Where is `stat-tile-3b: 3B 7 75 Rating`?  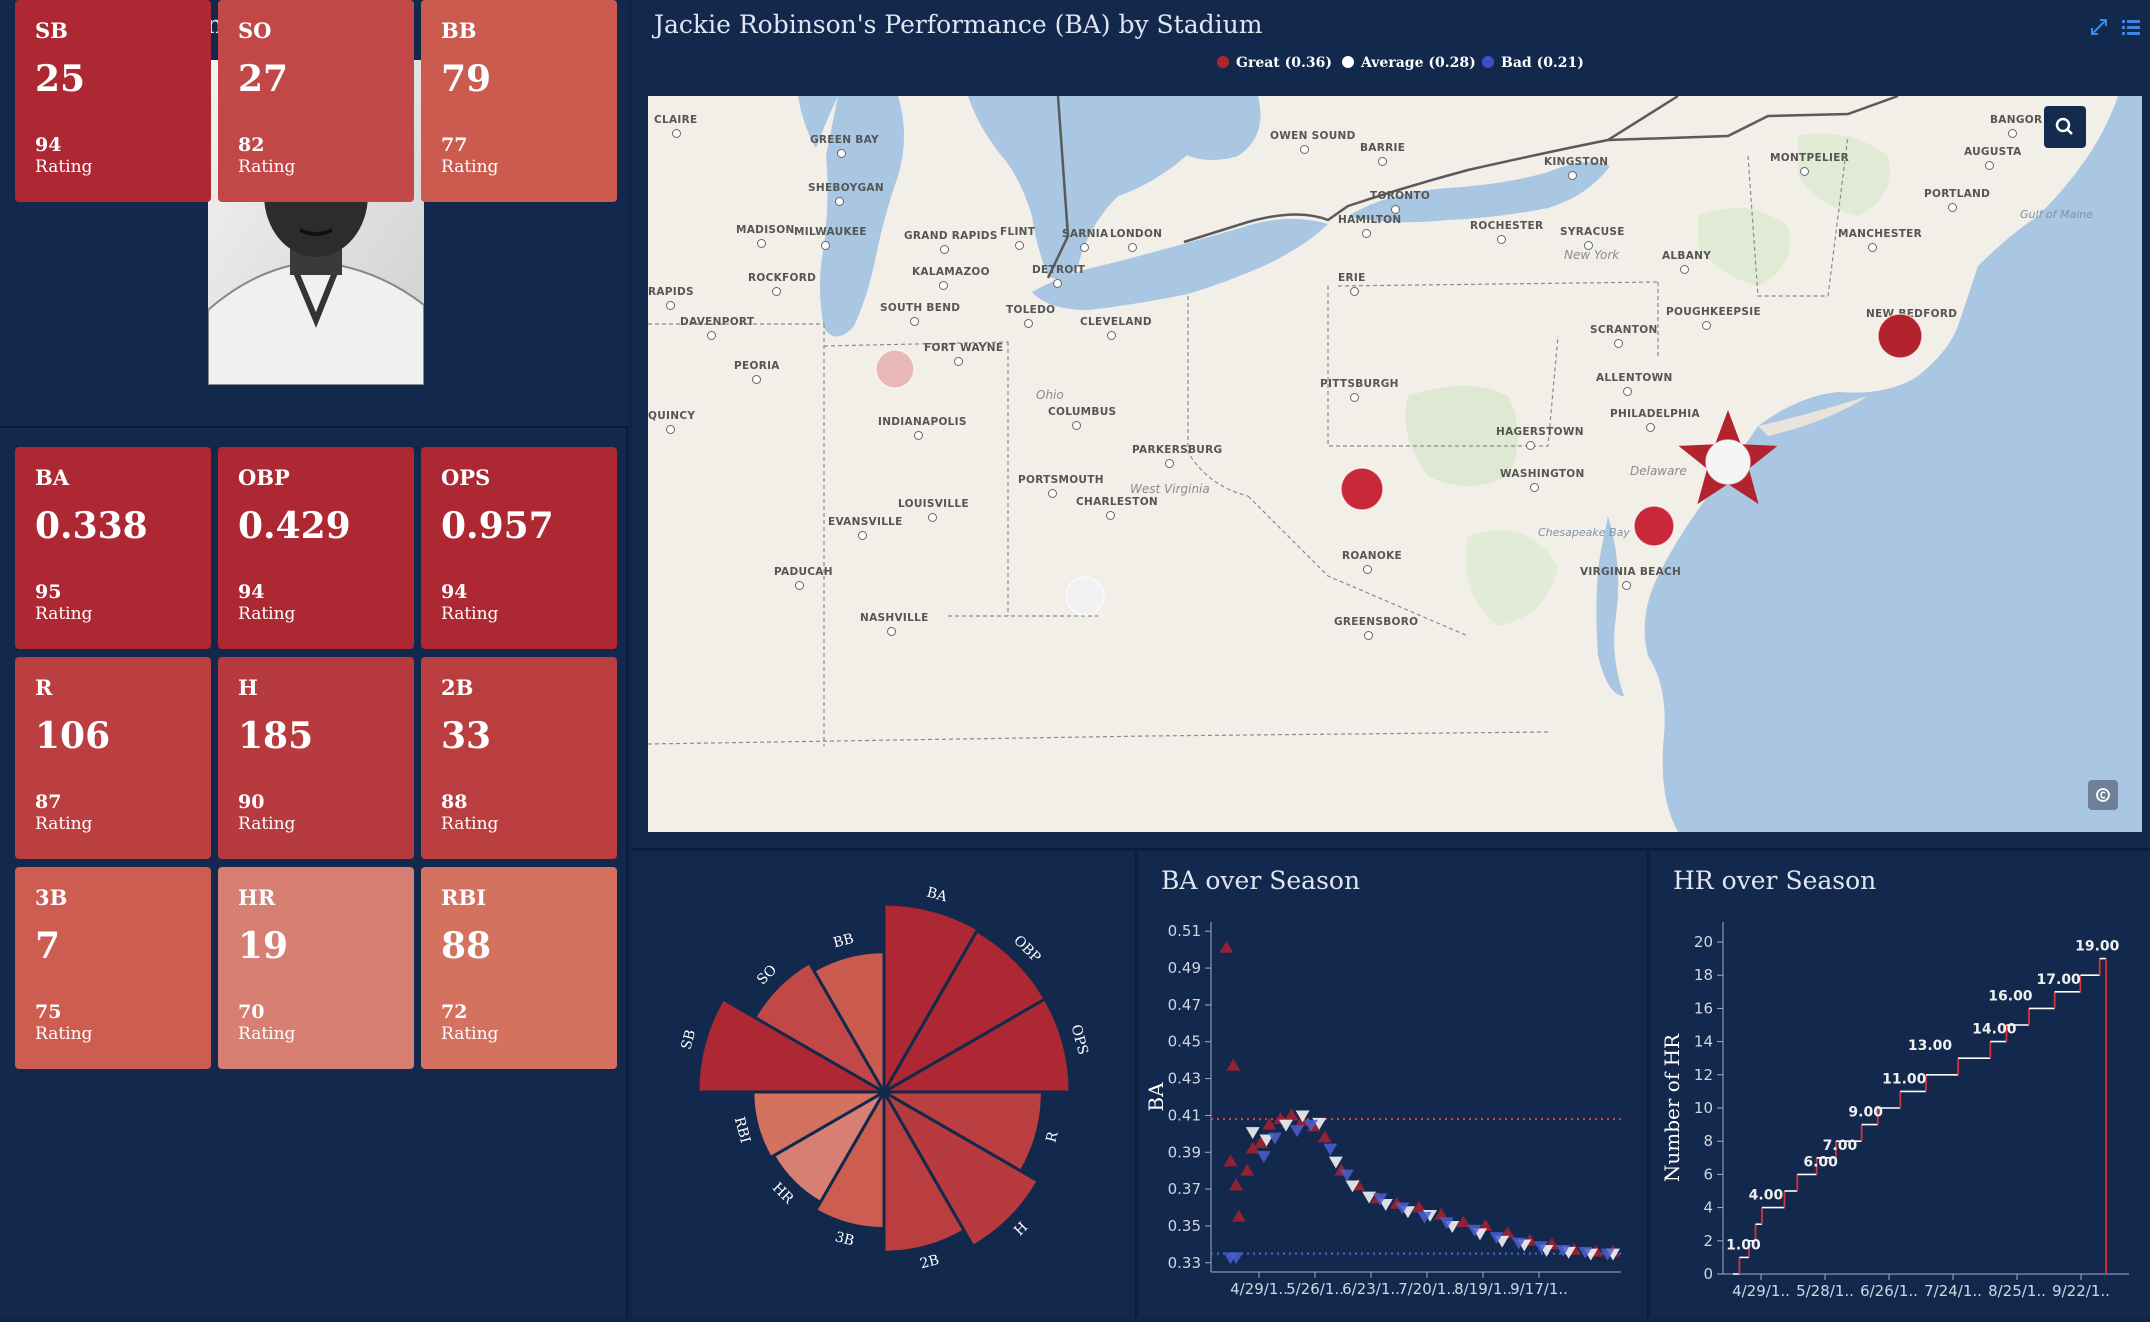
stat-tile-3b: 3B 7 75 Rating is located at coordinates (113, 968).